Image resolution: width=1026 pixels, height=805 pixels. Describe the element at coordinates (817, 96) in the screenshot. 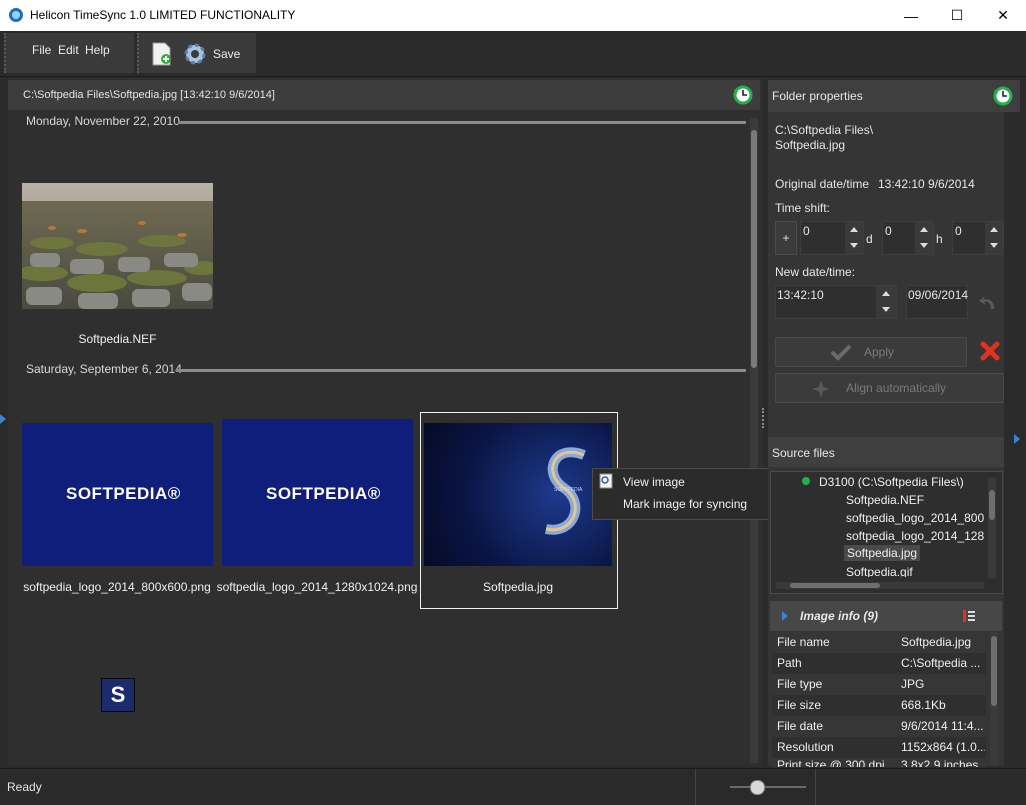

I see `folder-properties-title: Folder properties` at that location.